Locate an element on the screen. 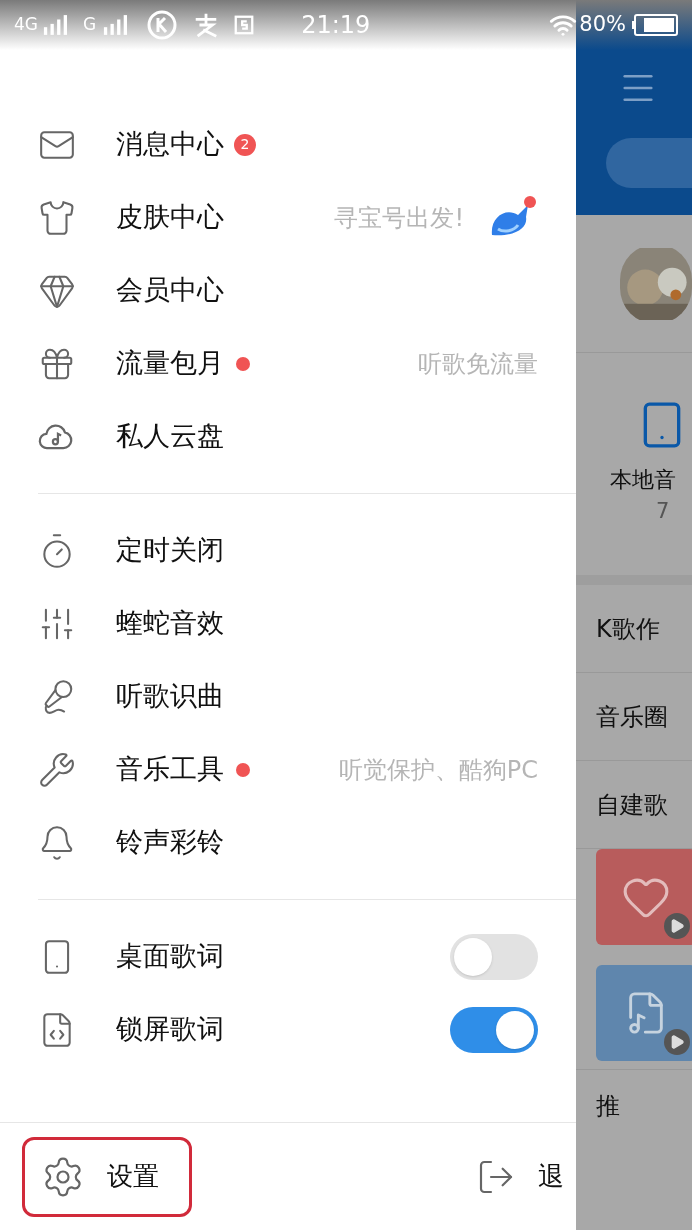  menu-item: 听歌识曲 is located at coordinates (170, 696).